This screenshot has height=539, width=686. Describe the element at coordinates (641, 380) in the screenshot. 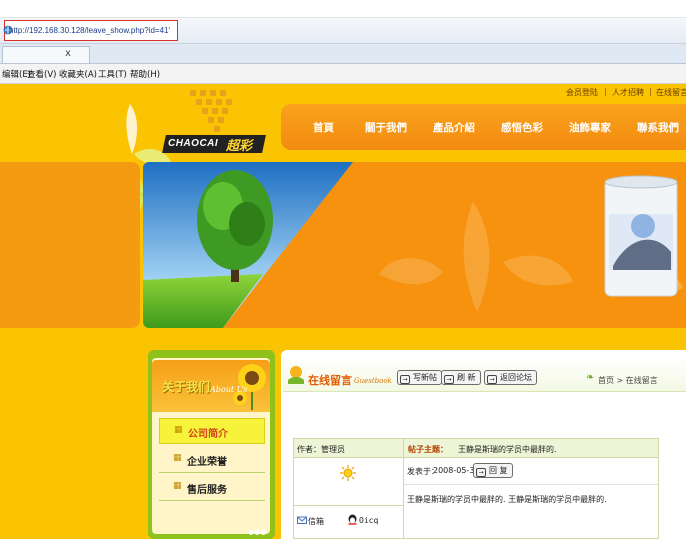

I see `breadcrumb-current: 在线留言` at that location.